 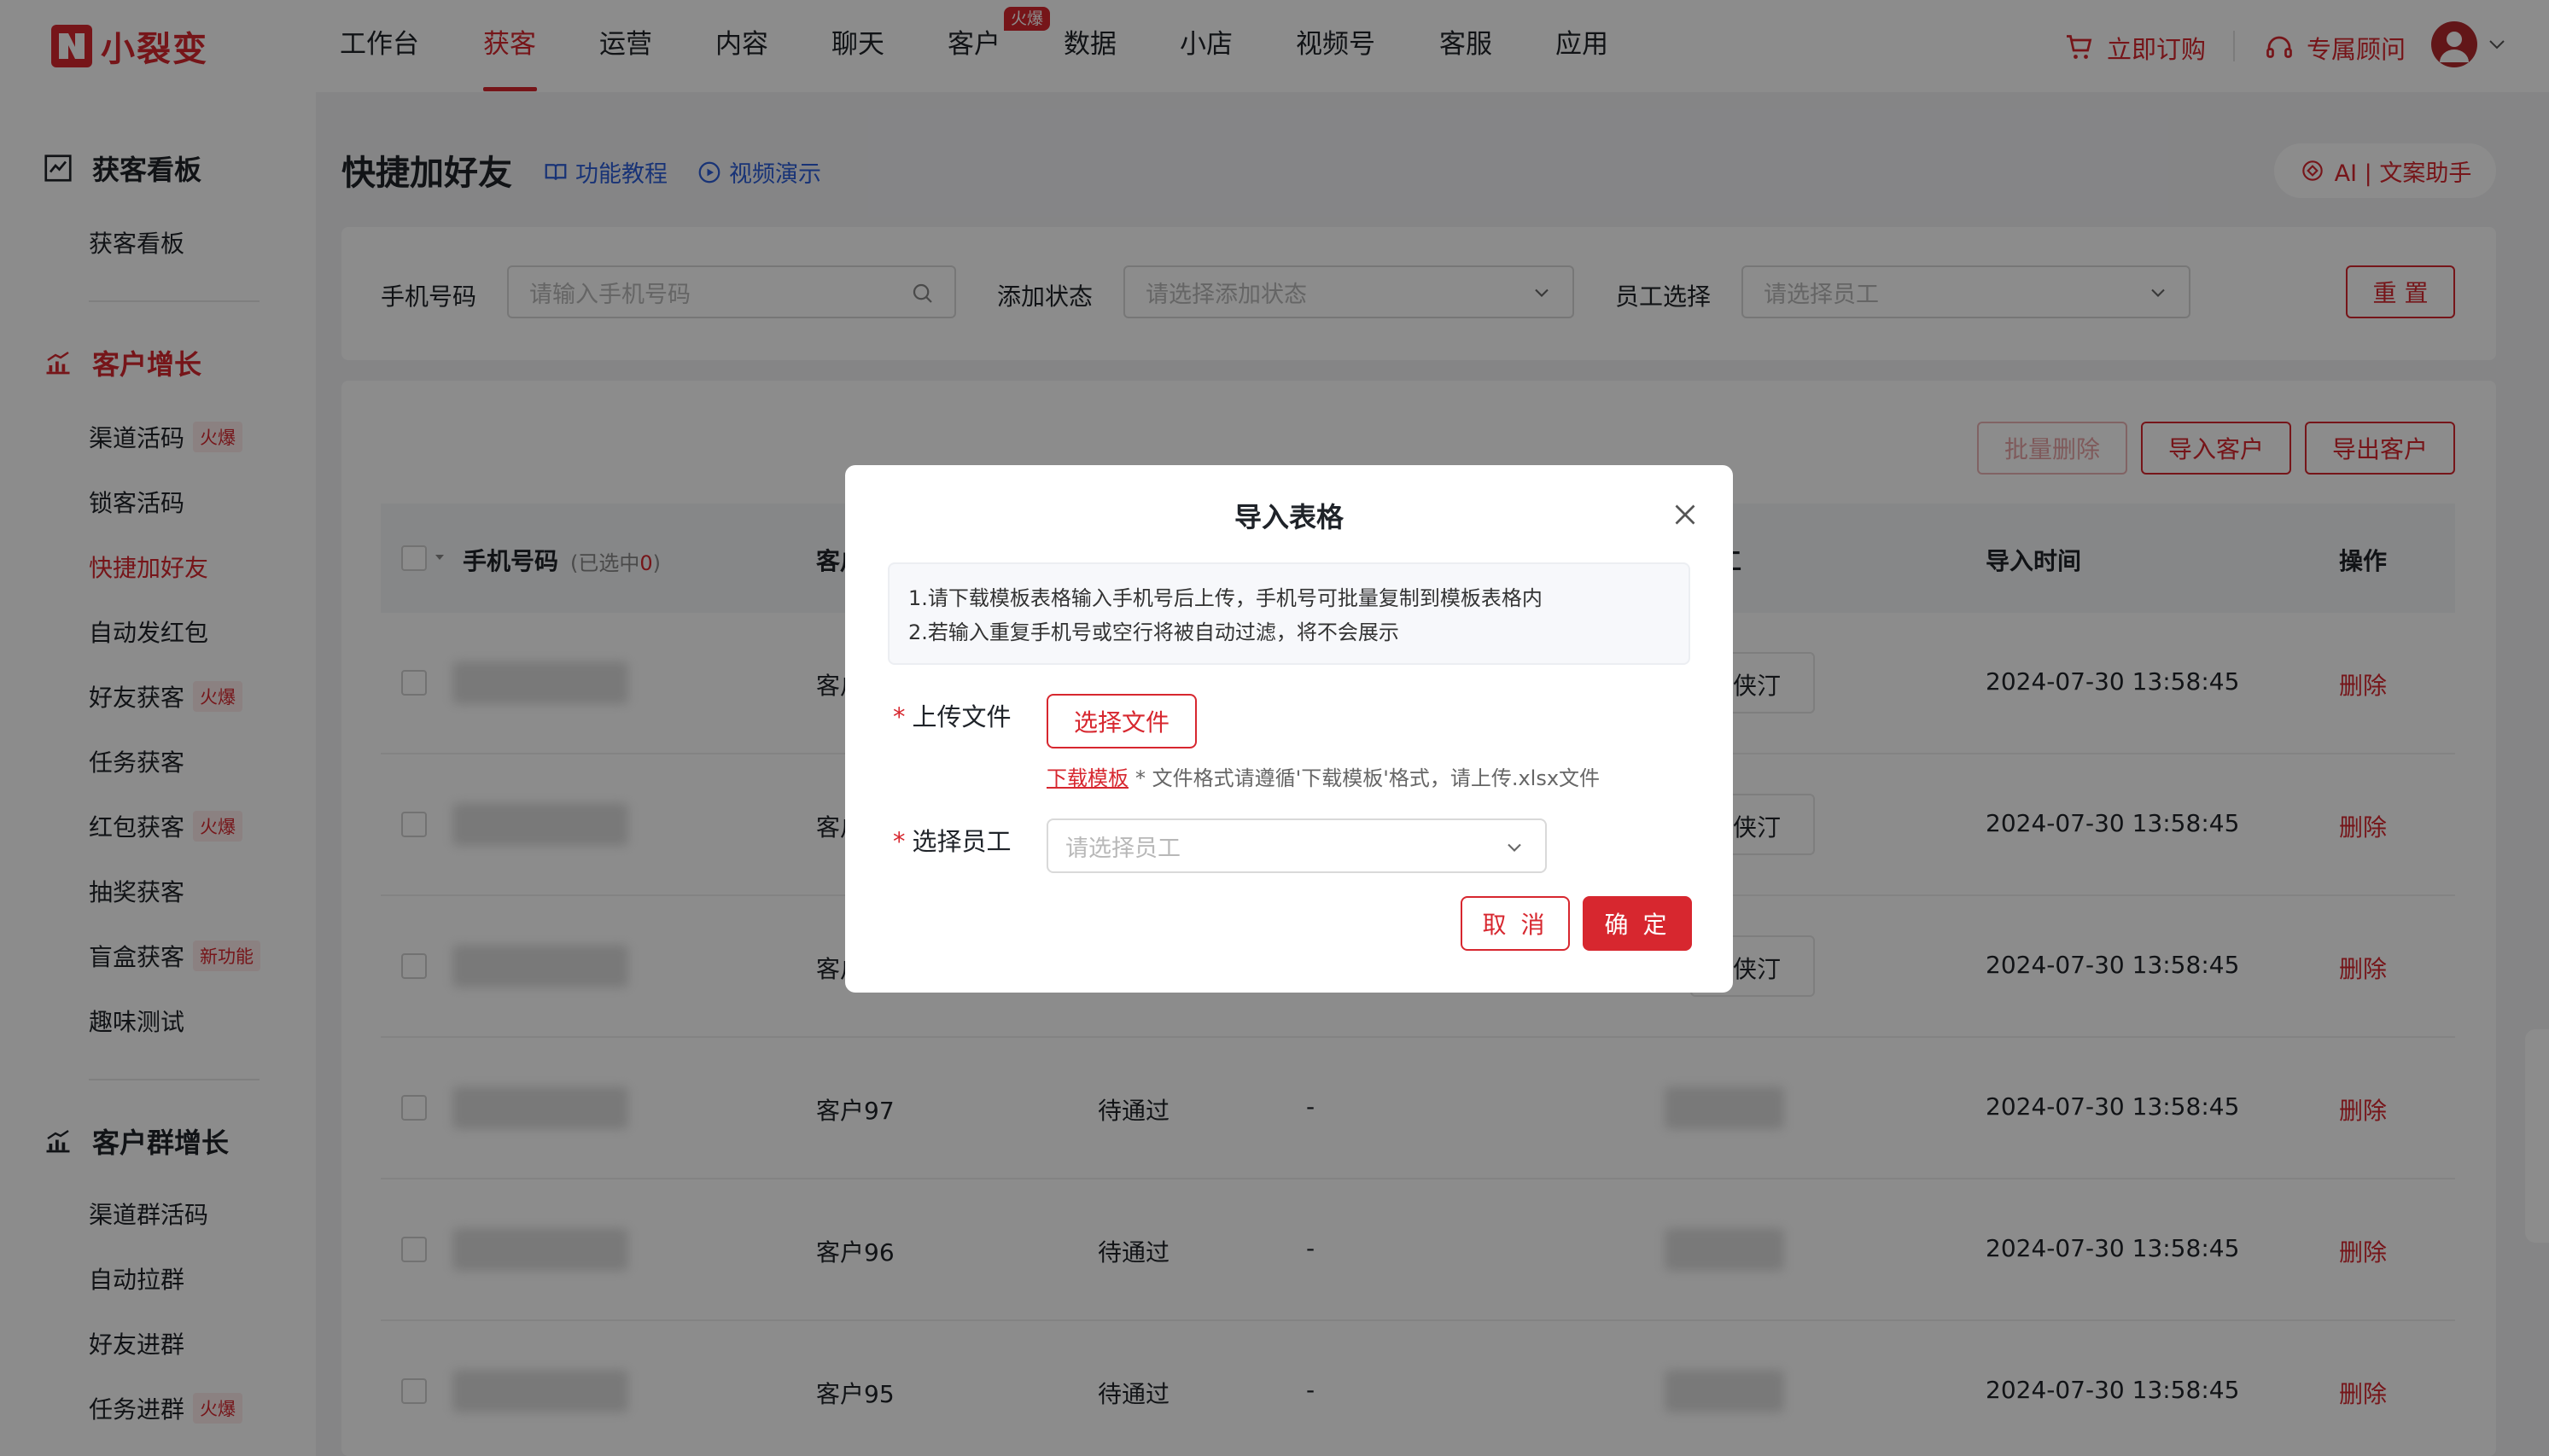 I want to click on chevron-down-icon, so click(x=1514, y=847).